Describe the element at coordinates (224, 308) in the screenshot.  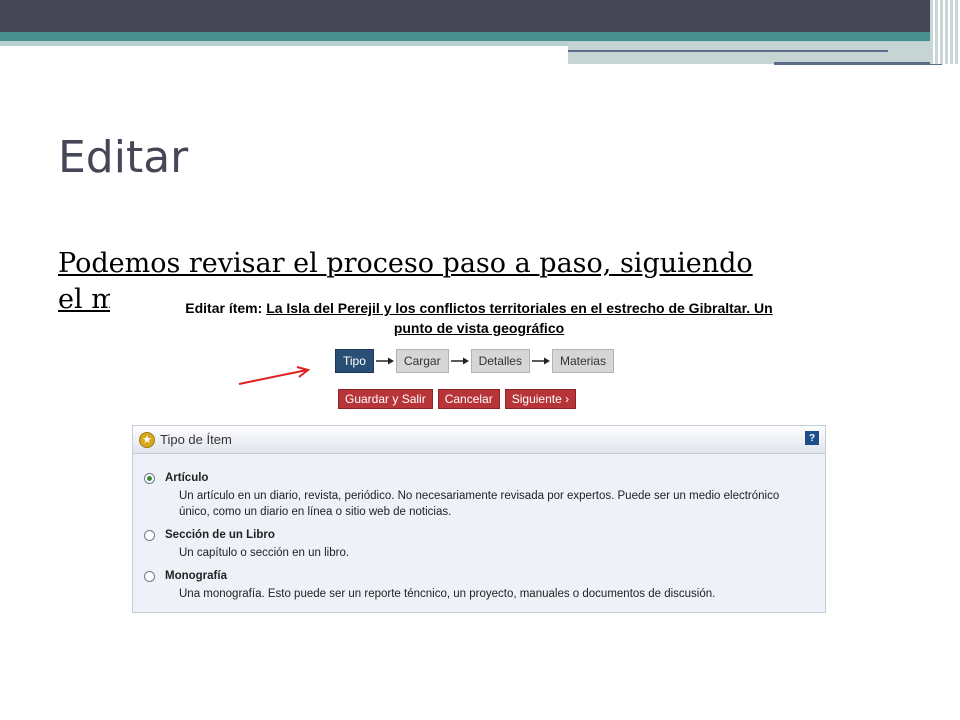
I see `edit-item-label: Editar ítem:` at that location.